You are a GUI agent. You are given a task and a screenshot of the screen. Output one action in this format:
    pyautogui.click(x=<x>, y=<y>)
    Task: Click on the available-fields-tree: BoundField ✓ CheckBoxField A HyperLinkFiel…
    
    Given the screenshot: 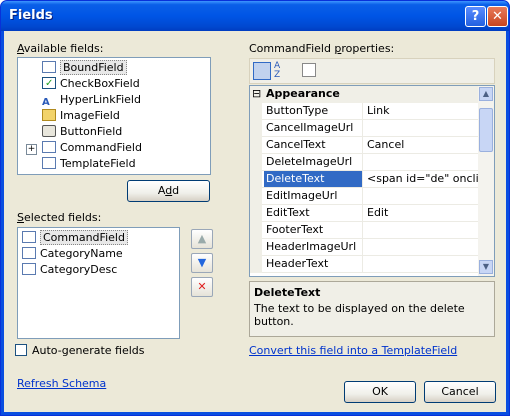 What is the action you would take?
    pyautogui.click(x=114, y=116)
    